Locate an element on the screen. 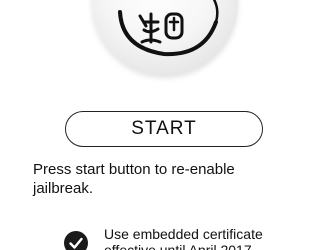  instruction-line-1: Press start button to re-enable is located at coordinates (134, 169).